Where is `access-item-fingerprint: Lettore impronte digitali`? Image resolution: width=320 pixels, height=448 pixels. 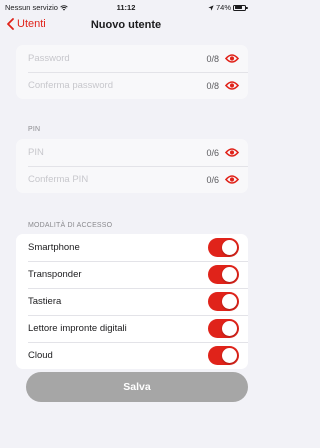
access-item-fingerprint: Lettore impronte digitali is located at coordinates (132, 328).